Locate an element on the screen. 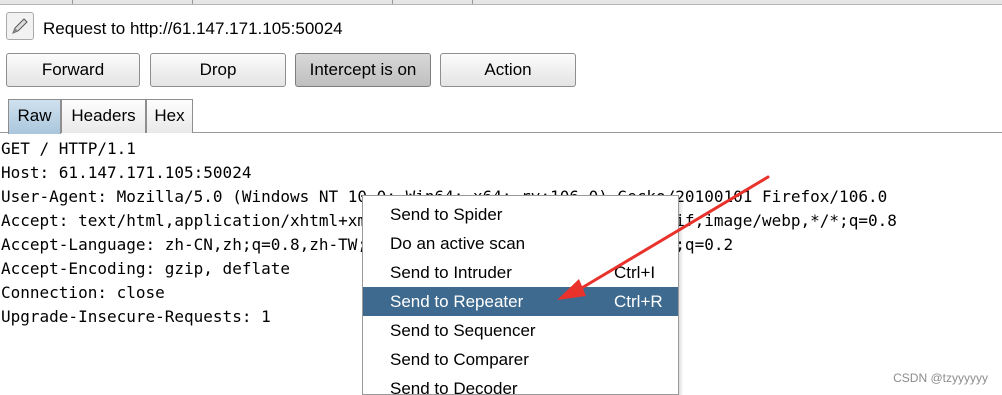 The width and height of the screenshot is (1002, 395). menu-item-label: Send to Decoder is located at coordinates (454, 387).